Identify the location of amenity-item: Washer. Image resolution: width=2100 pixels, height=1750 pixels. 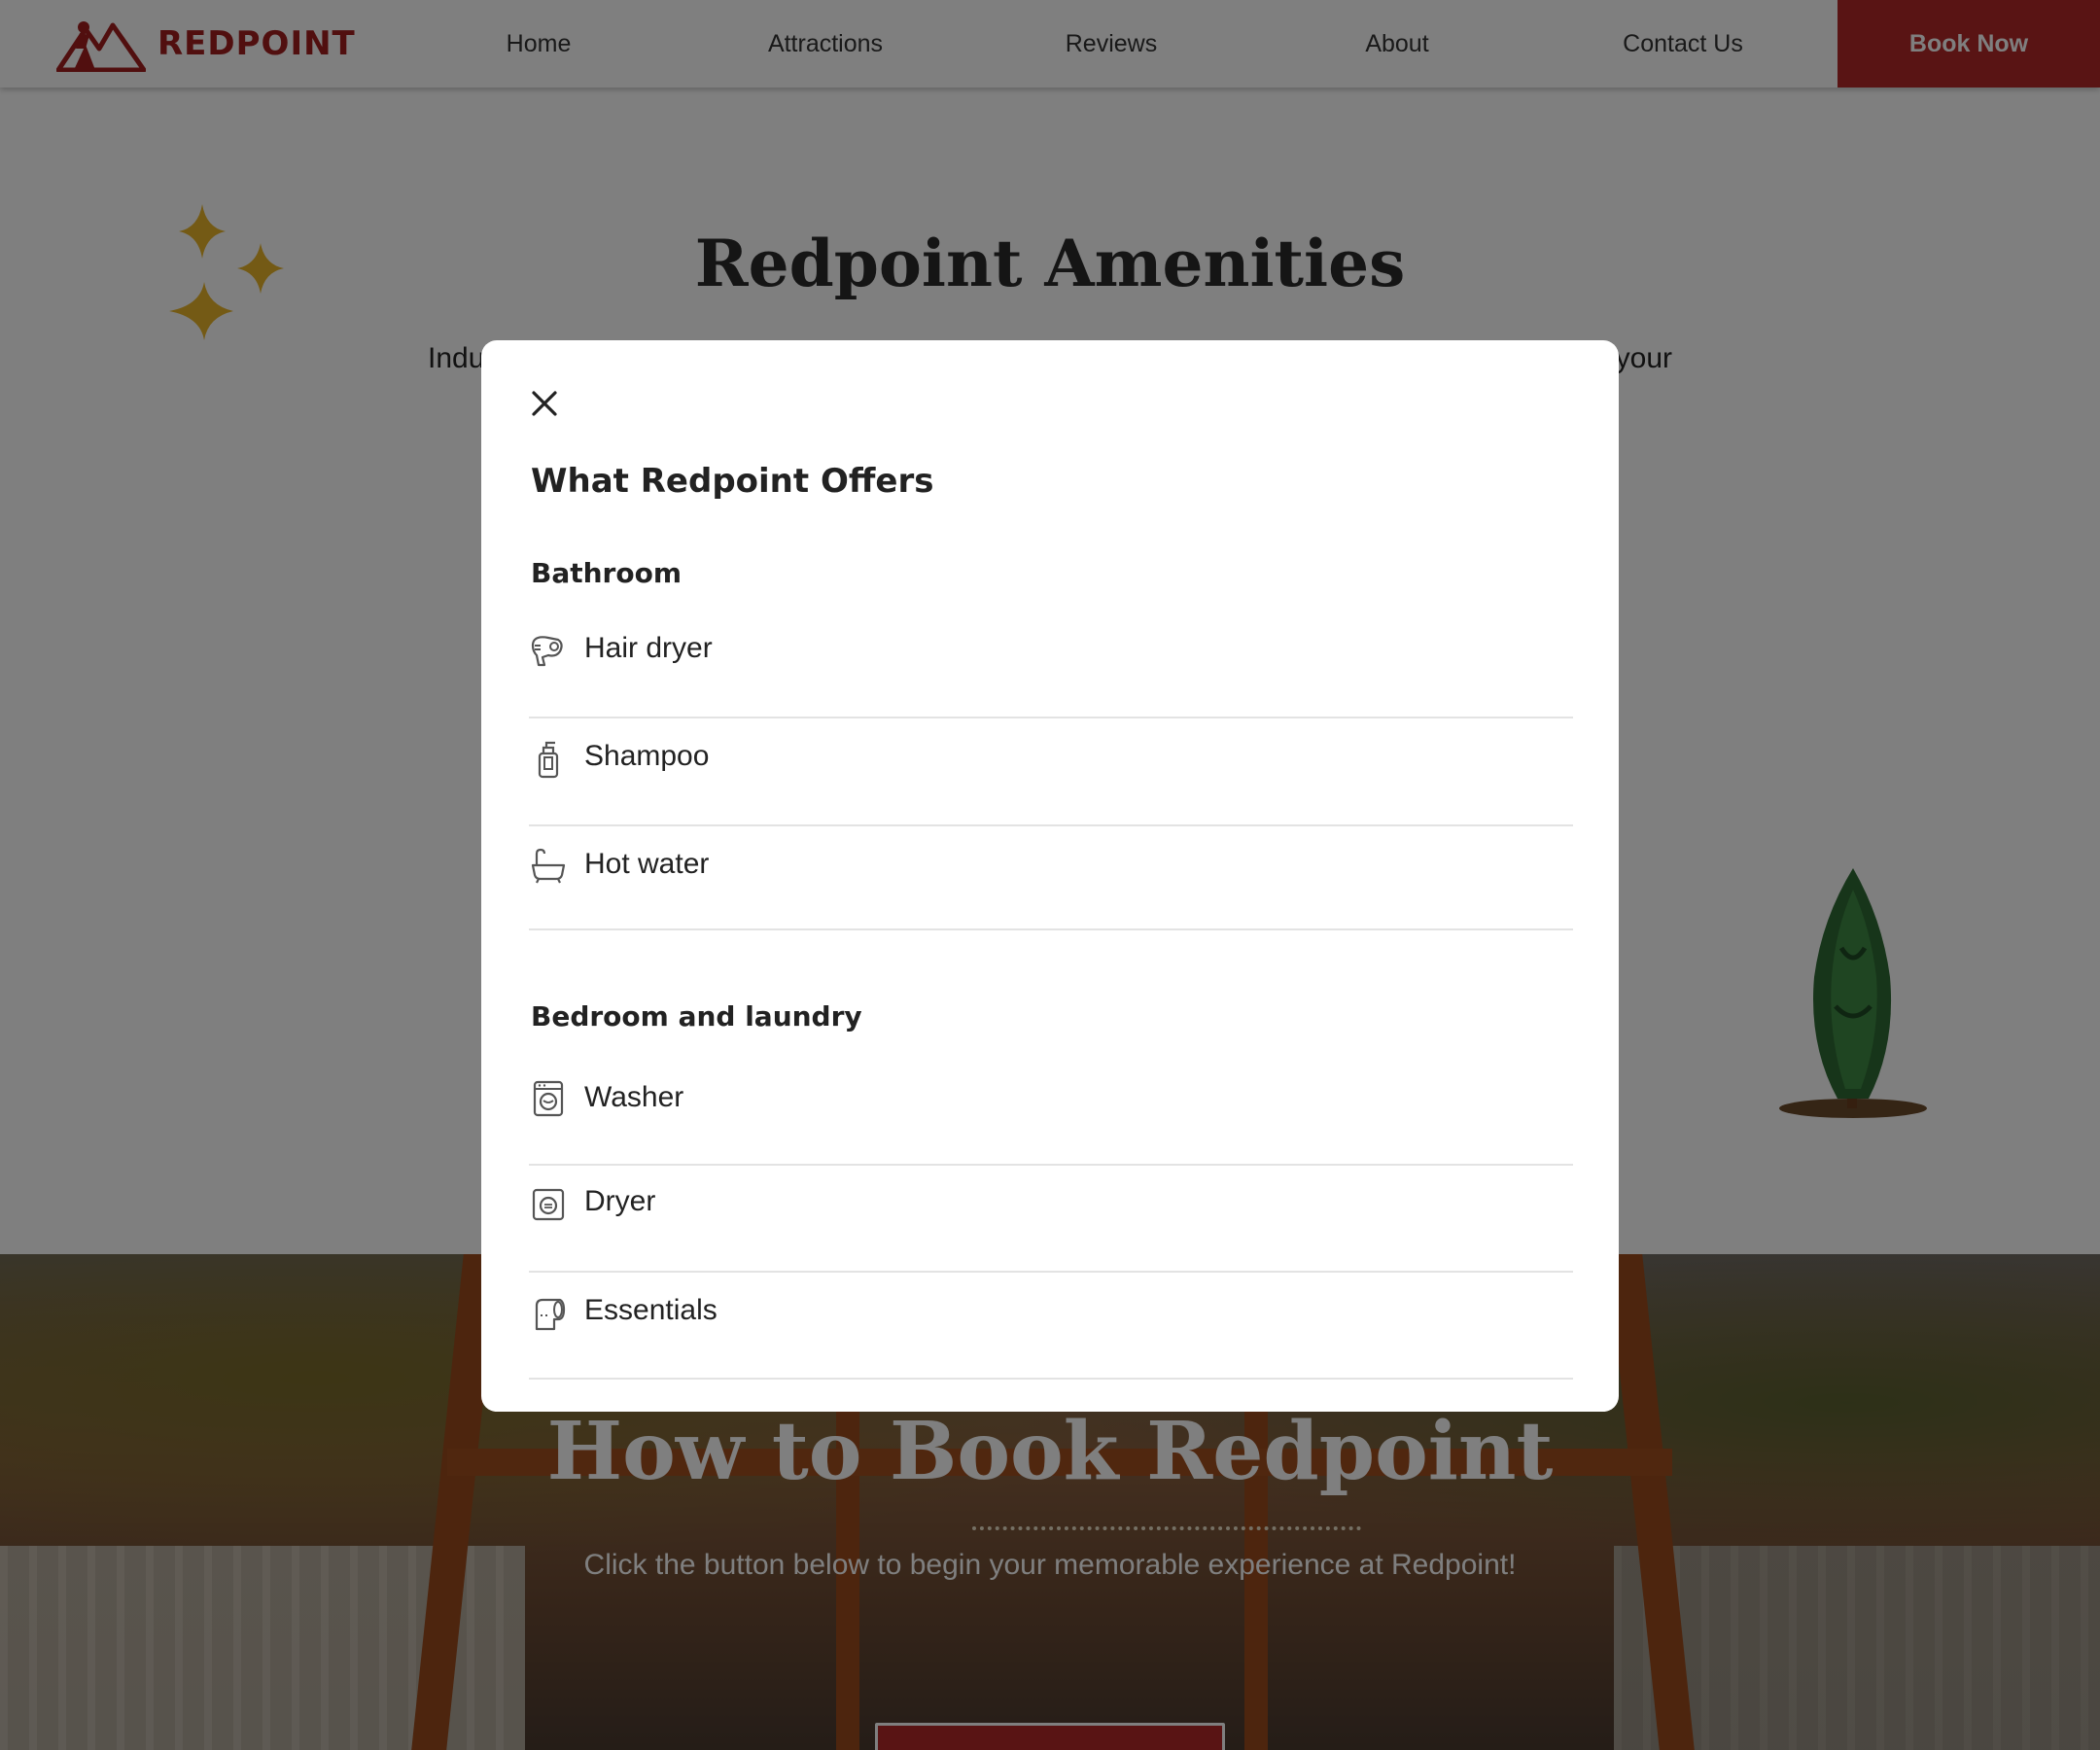
(1051, 1113).